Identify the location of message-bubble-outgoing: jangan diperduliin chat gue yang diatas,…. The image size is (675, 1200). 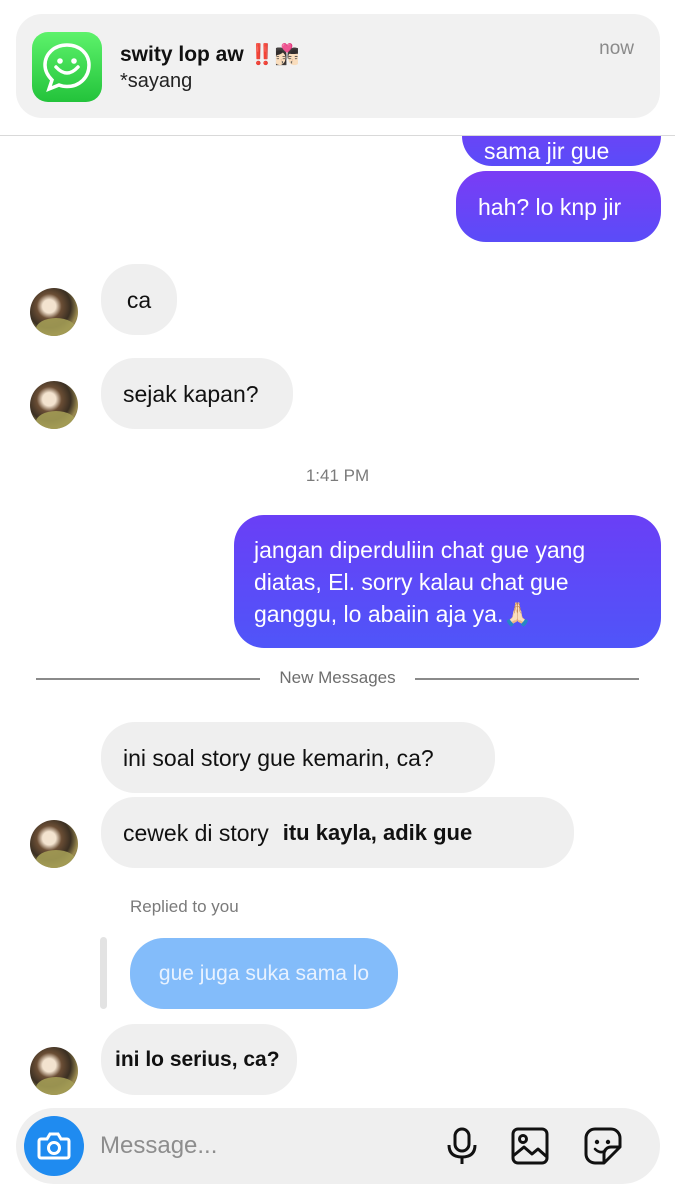
(447, 581).